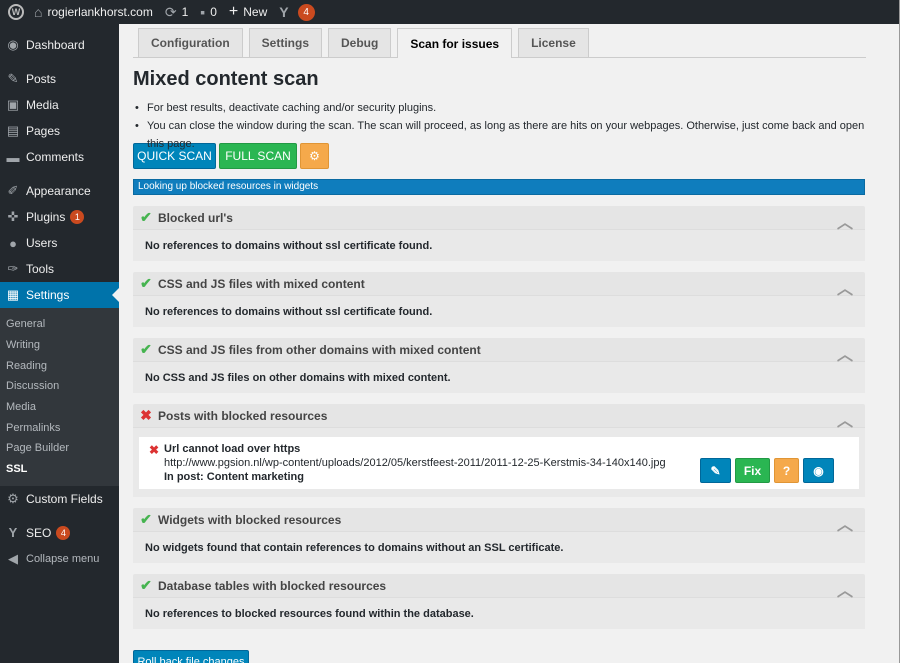  Describe the element at coordinates (100, 12) in the screenshot. I see `site-name-label: rogierlankhorst.com` at that location.